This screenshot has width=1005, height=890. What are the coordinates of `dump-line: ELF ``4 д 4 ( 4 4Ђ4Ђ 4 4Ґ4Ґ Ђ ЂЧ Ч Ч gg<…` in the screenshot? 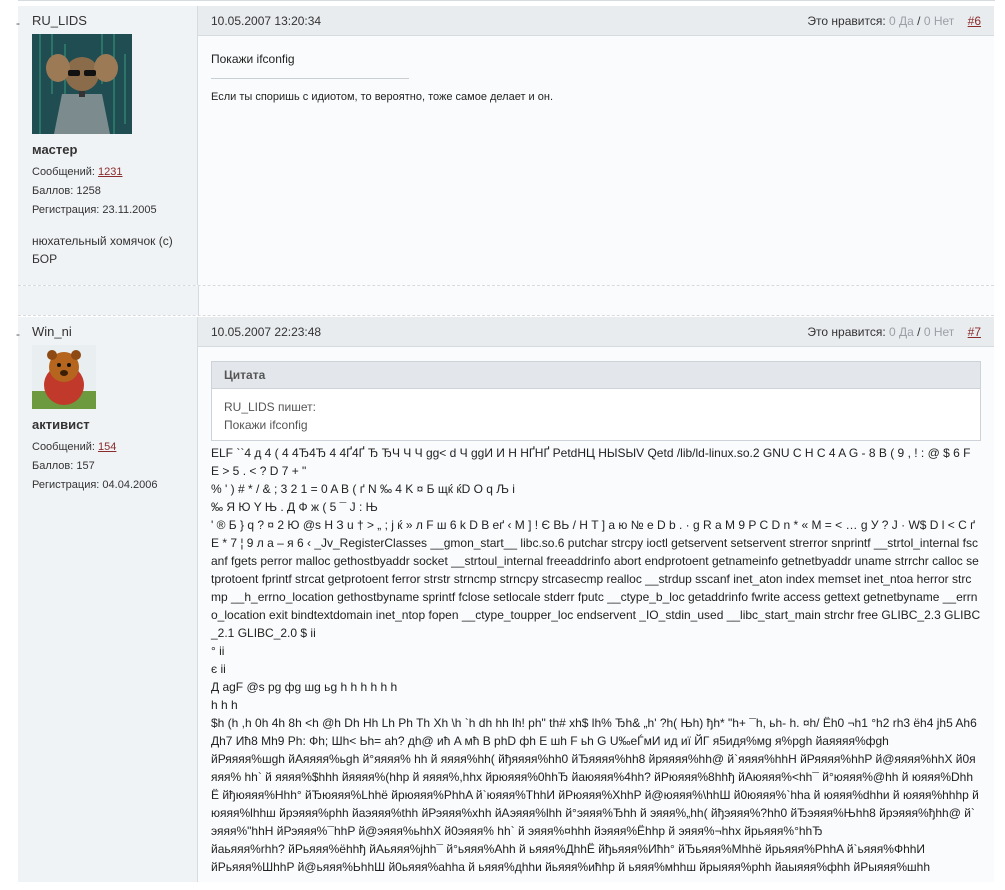 It's located at (591, 462).